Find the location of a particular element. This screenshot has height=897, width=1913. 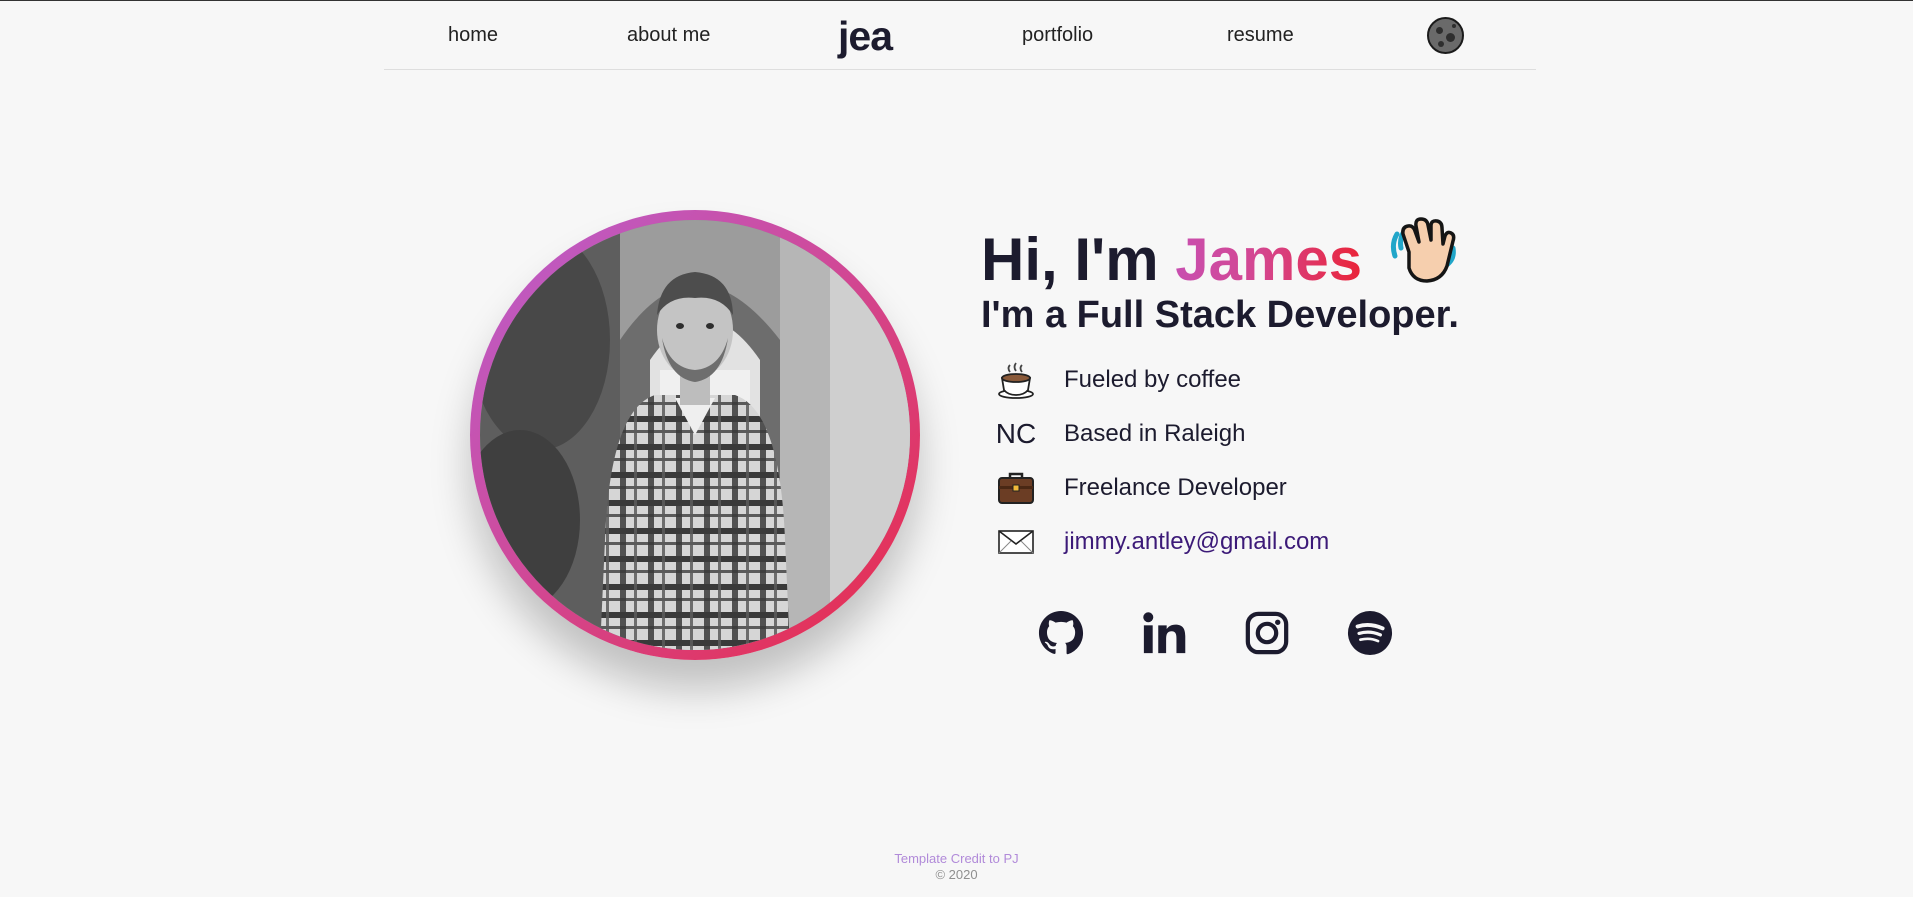

greeting-heading: Hi, I'm James is located at coordinates (1220, 255).